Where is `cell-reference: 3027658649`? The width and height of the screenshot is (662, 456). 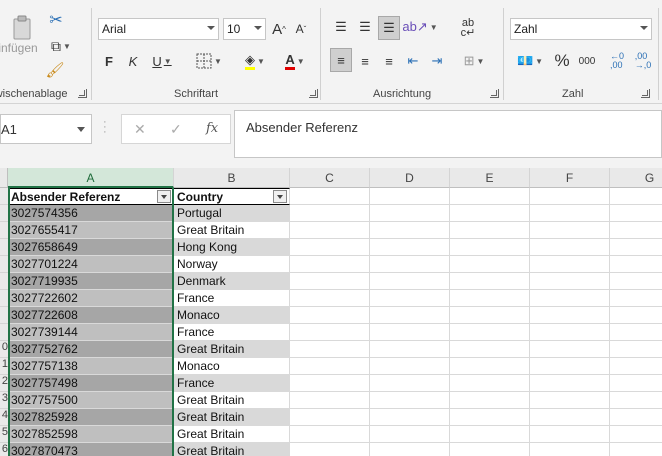 cell-reference: 3027658649 is located at coordinates (91, 247).